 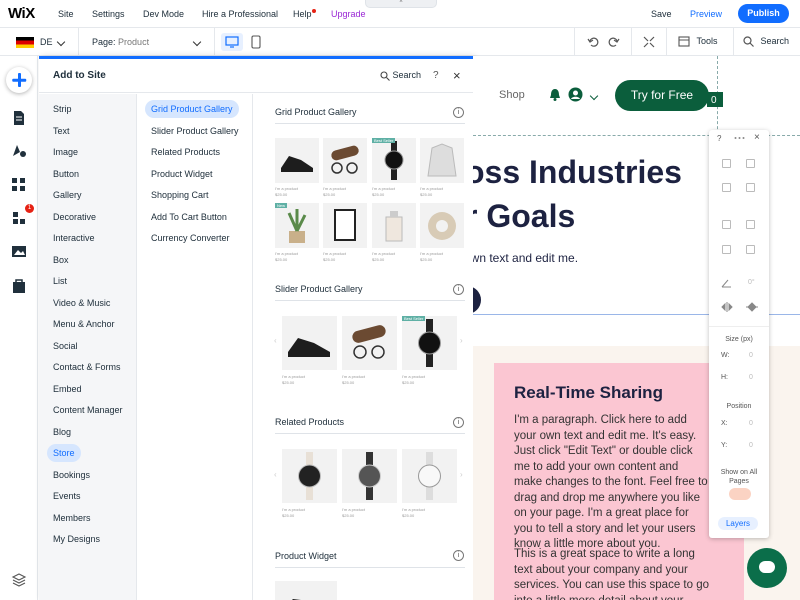 I want to click on paste-icon, so click(x=750, y=163).